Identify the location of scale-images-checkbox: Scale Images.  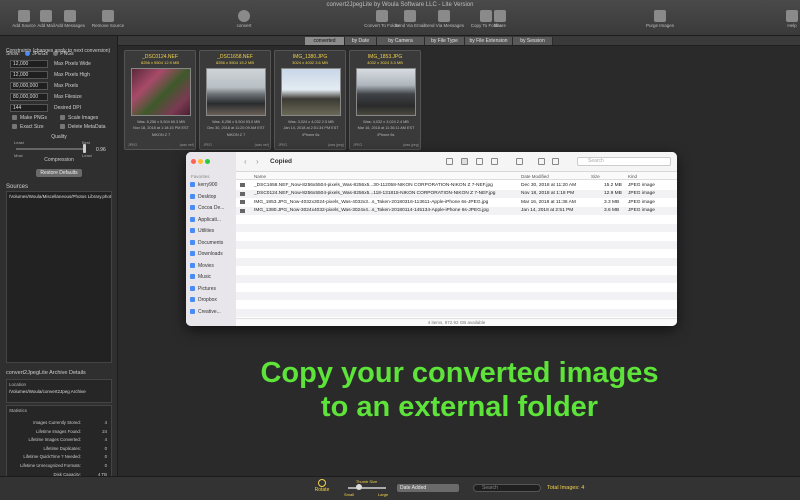
(79, 118).